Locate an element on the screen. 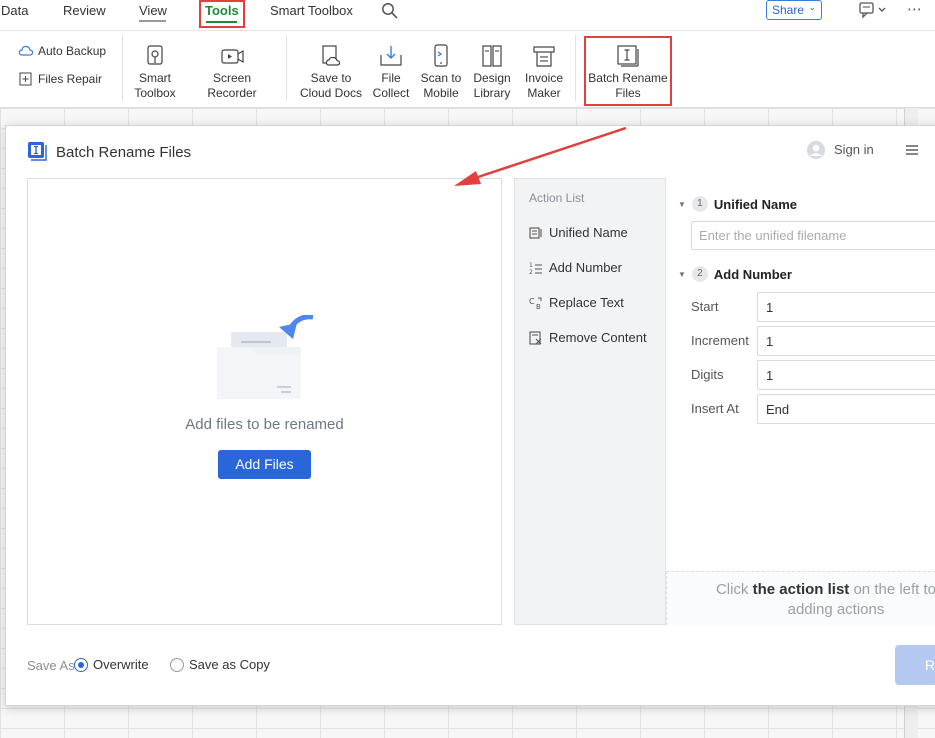 This screenshot has width=935, height=738. digits-input: 1 is located at coordinates (846, 375).